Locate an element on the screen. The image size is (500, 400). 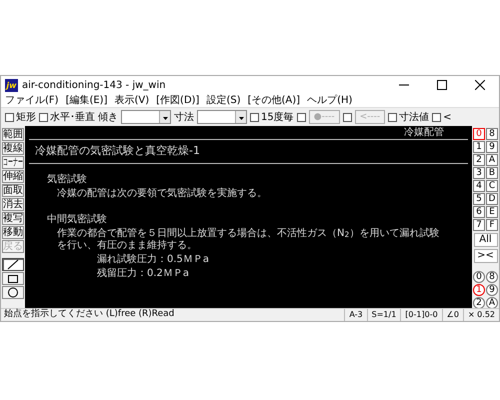
circle-icon is located at coordinates (13, 292).